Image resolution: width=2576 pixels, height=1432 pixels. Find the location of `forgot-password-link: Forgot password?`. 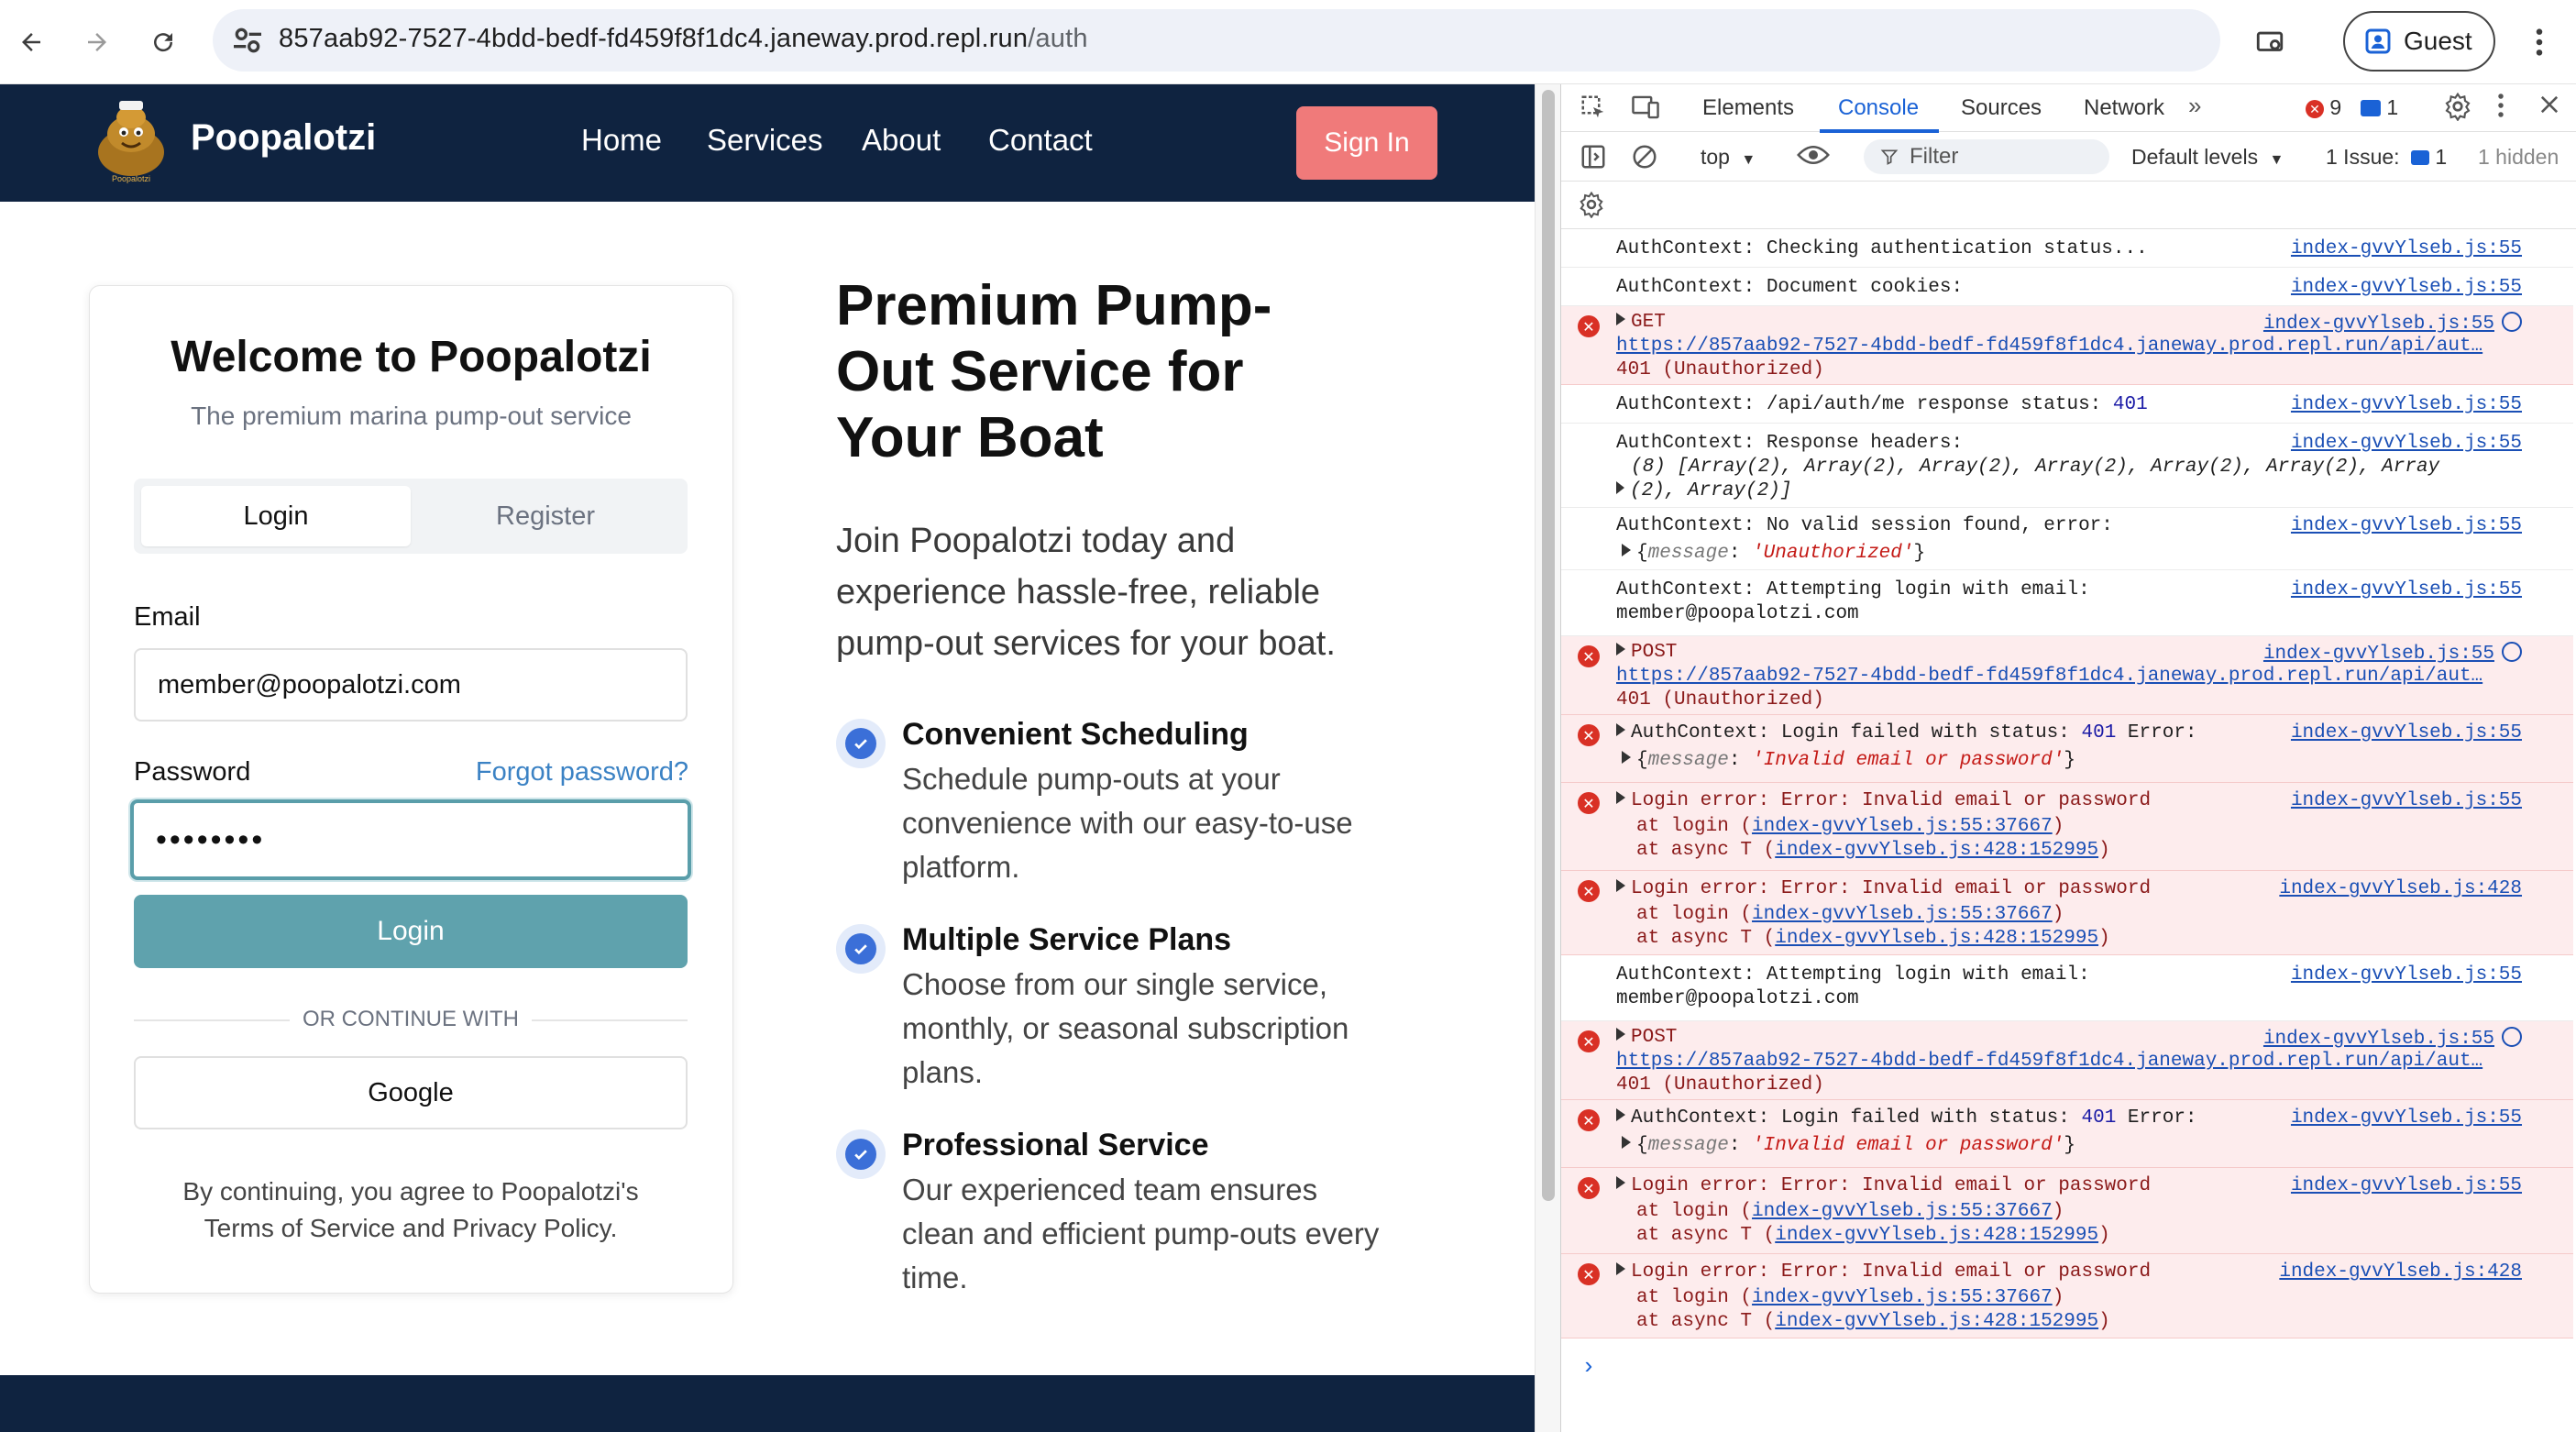

forgot-password-link: Forgot password? is located at coordinates (582, 772).